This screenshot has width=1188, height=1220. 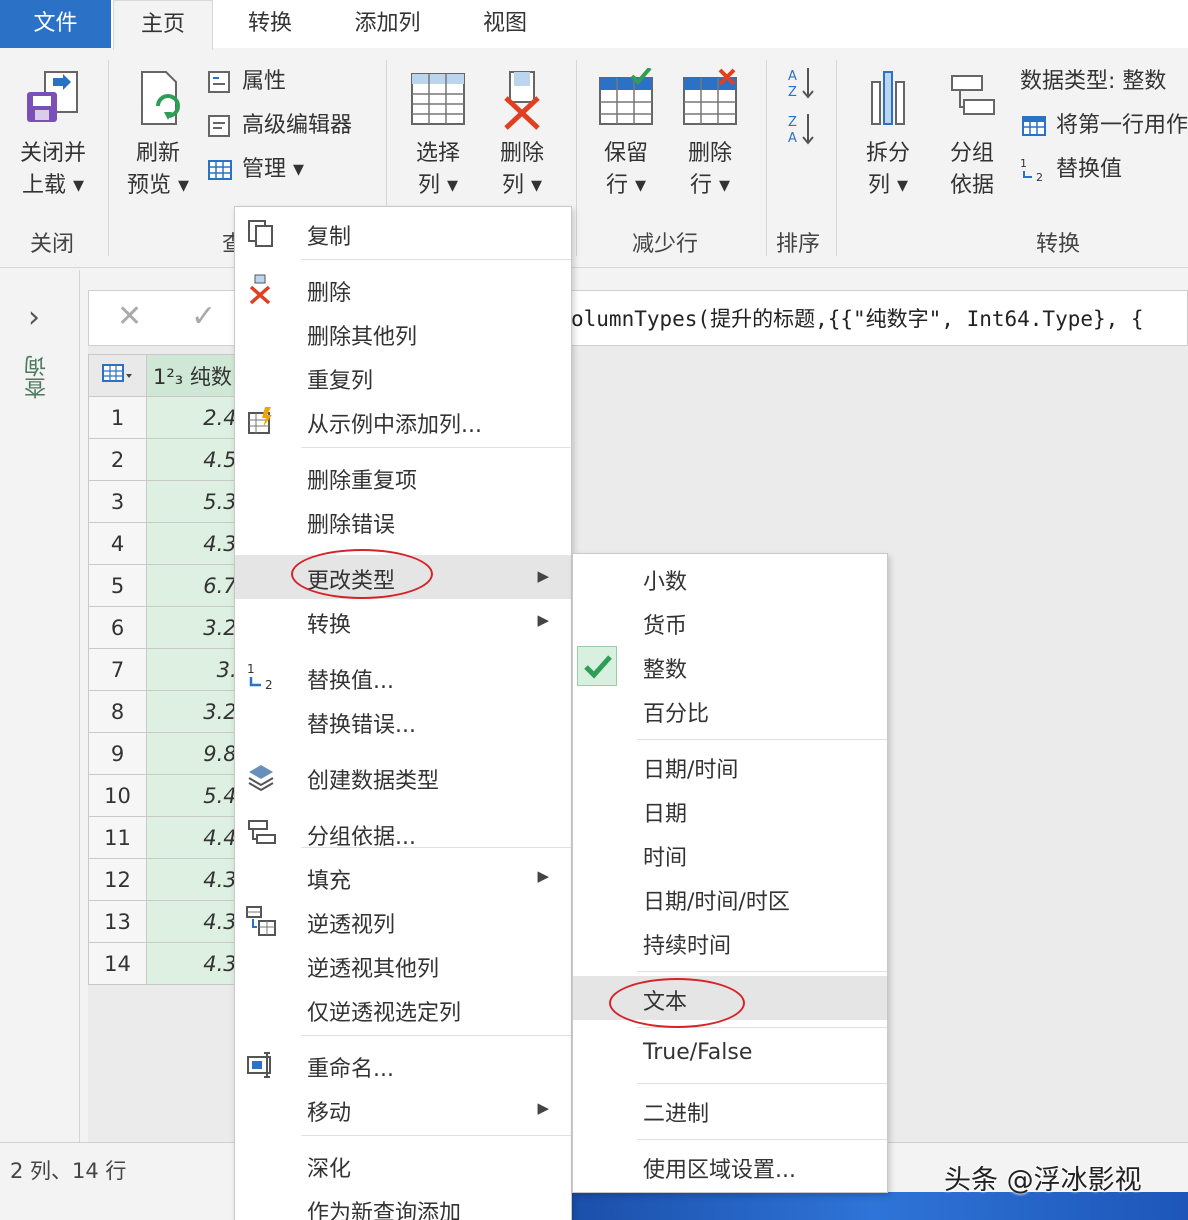 I want to click on table-row: 14 4.32, so click(x=172, y=963).